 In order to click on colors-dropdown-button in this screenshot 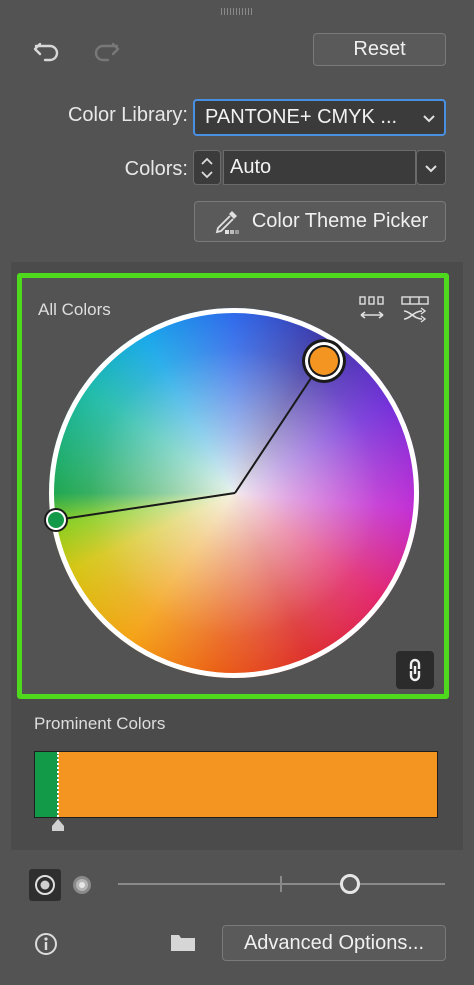, I will do `click(431, 167)`.